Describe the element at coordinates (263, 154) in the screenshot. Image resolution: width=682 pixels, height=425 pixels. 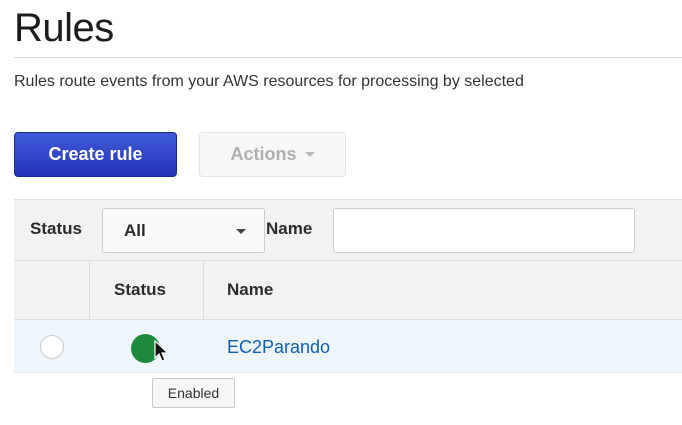
I see `actions-label: Actions` at that location.